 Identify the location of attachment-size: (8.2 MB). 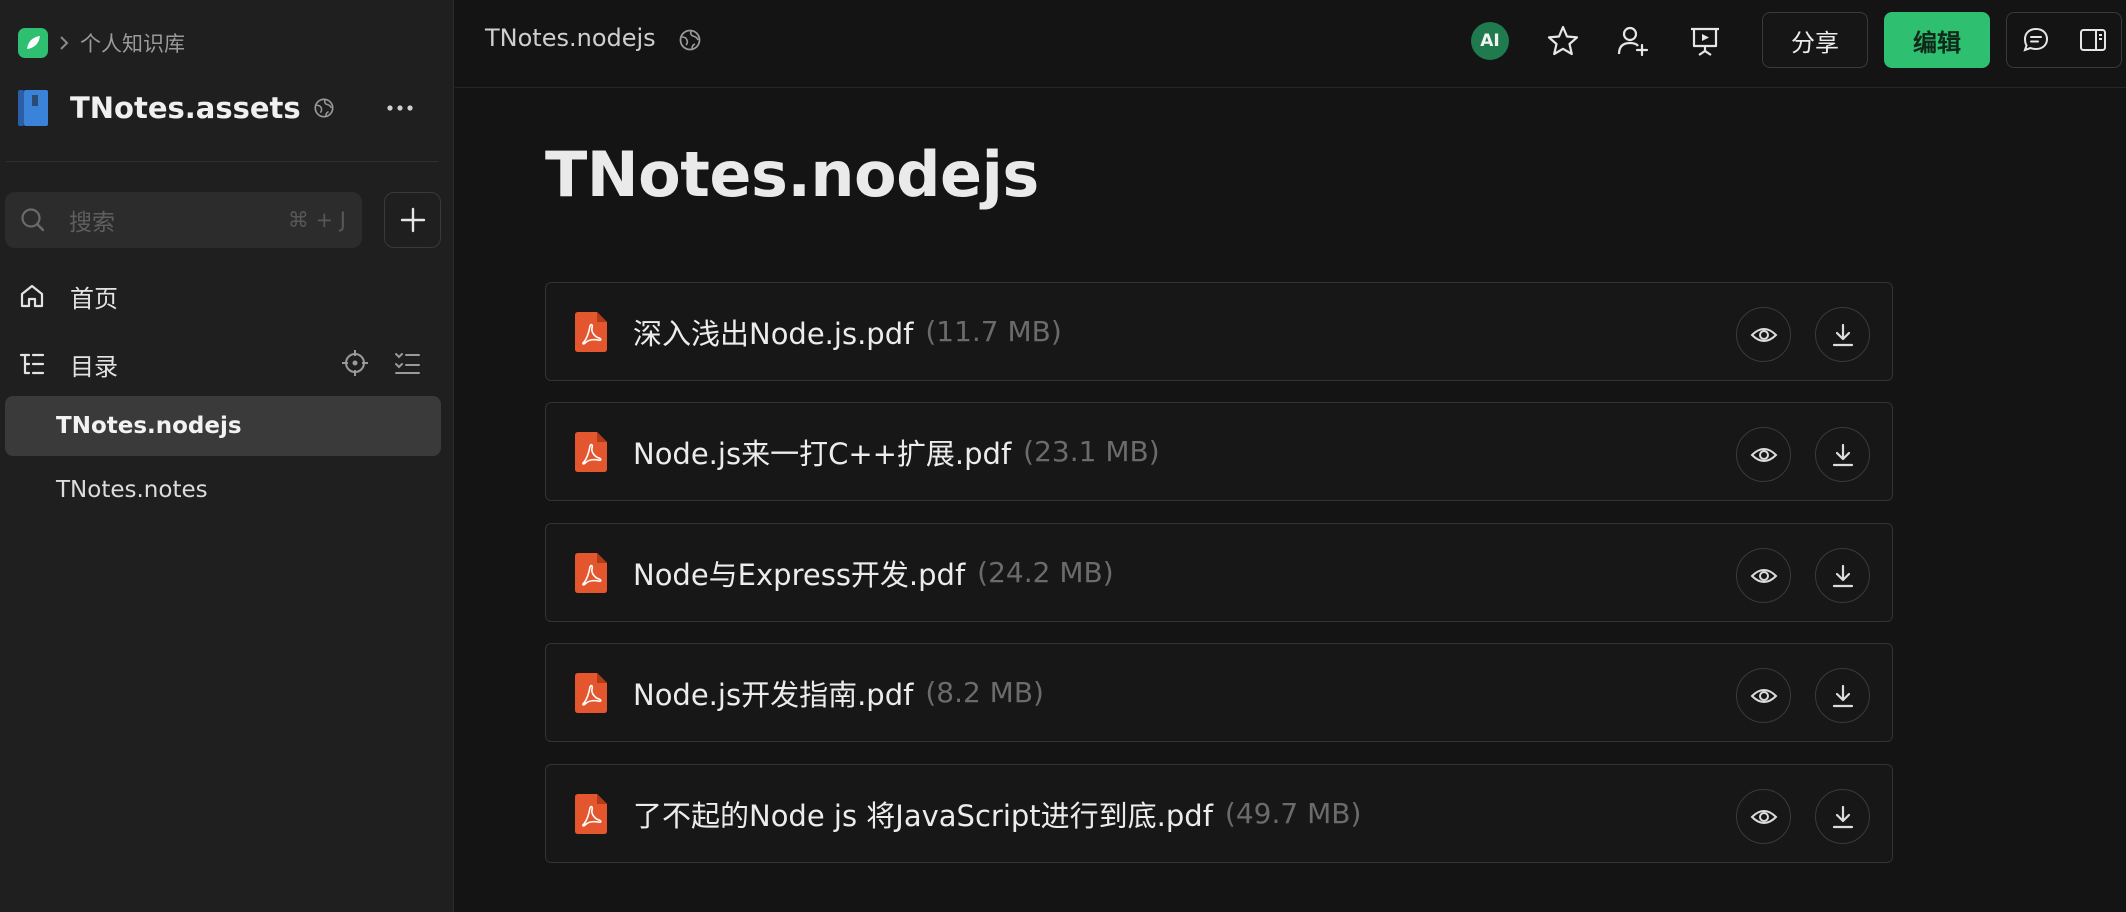
(984, 692).